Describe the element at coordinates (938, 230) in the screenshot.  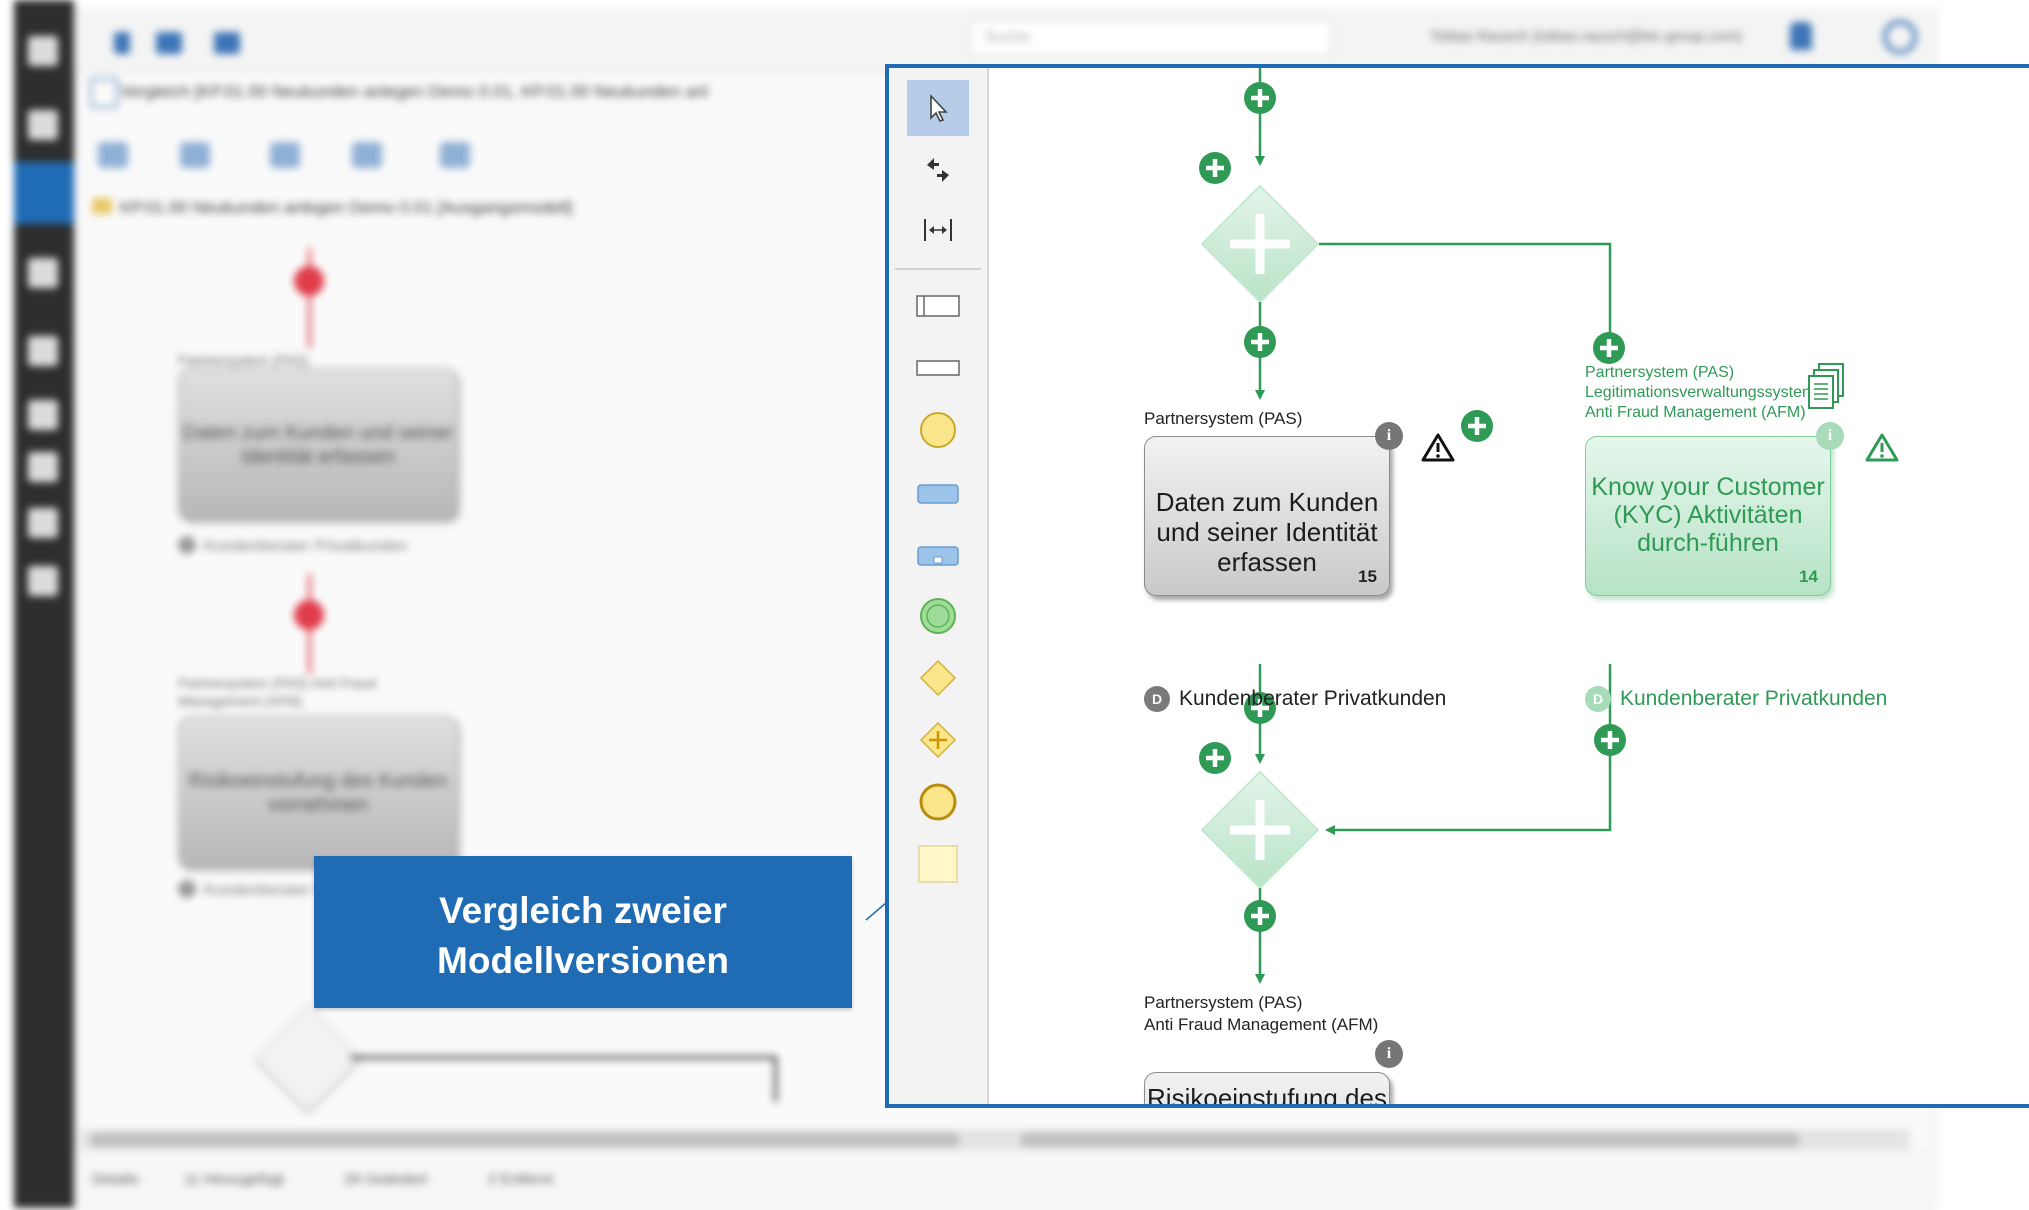
I see `spacing-tool-icon` at that location.